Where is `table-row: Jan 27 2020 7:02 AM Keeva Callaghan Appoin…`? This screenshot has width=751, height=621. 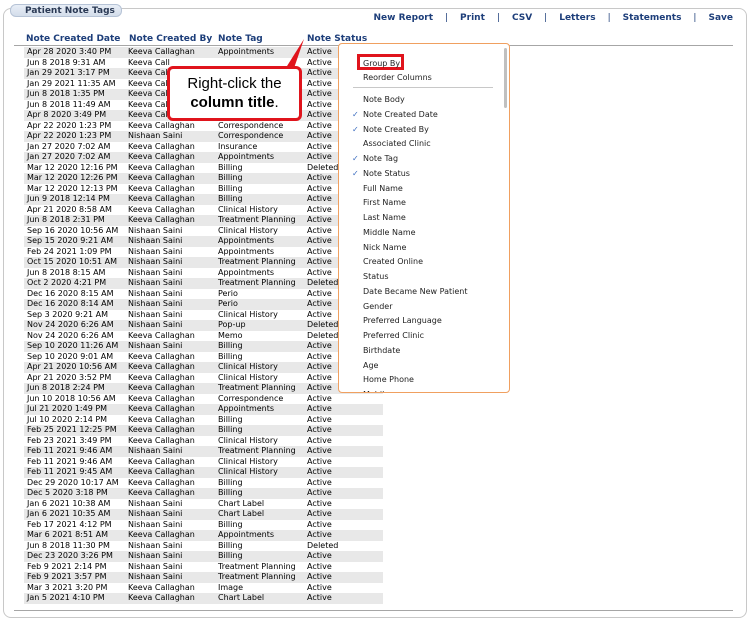 table-row: Jan 27 2020 7:02 AM Keeva Callaghan Appoin… is located at coordinates (203, 157).